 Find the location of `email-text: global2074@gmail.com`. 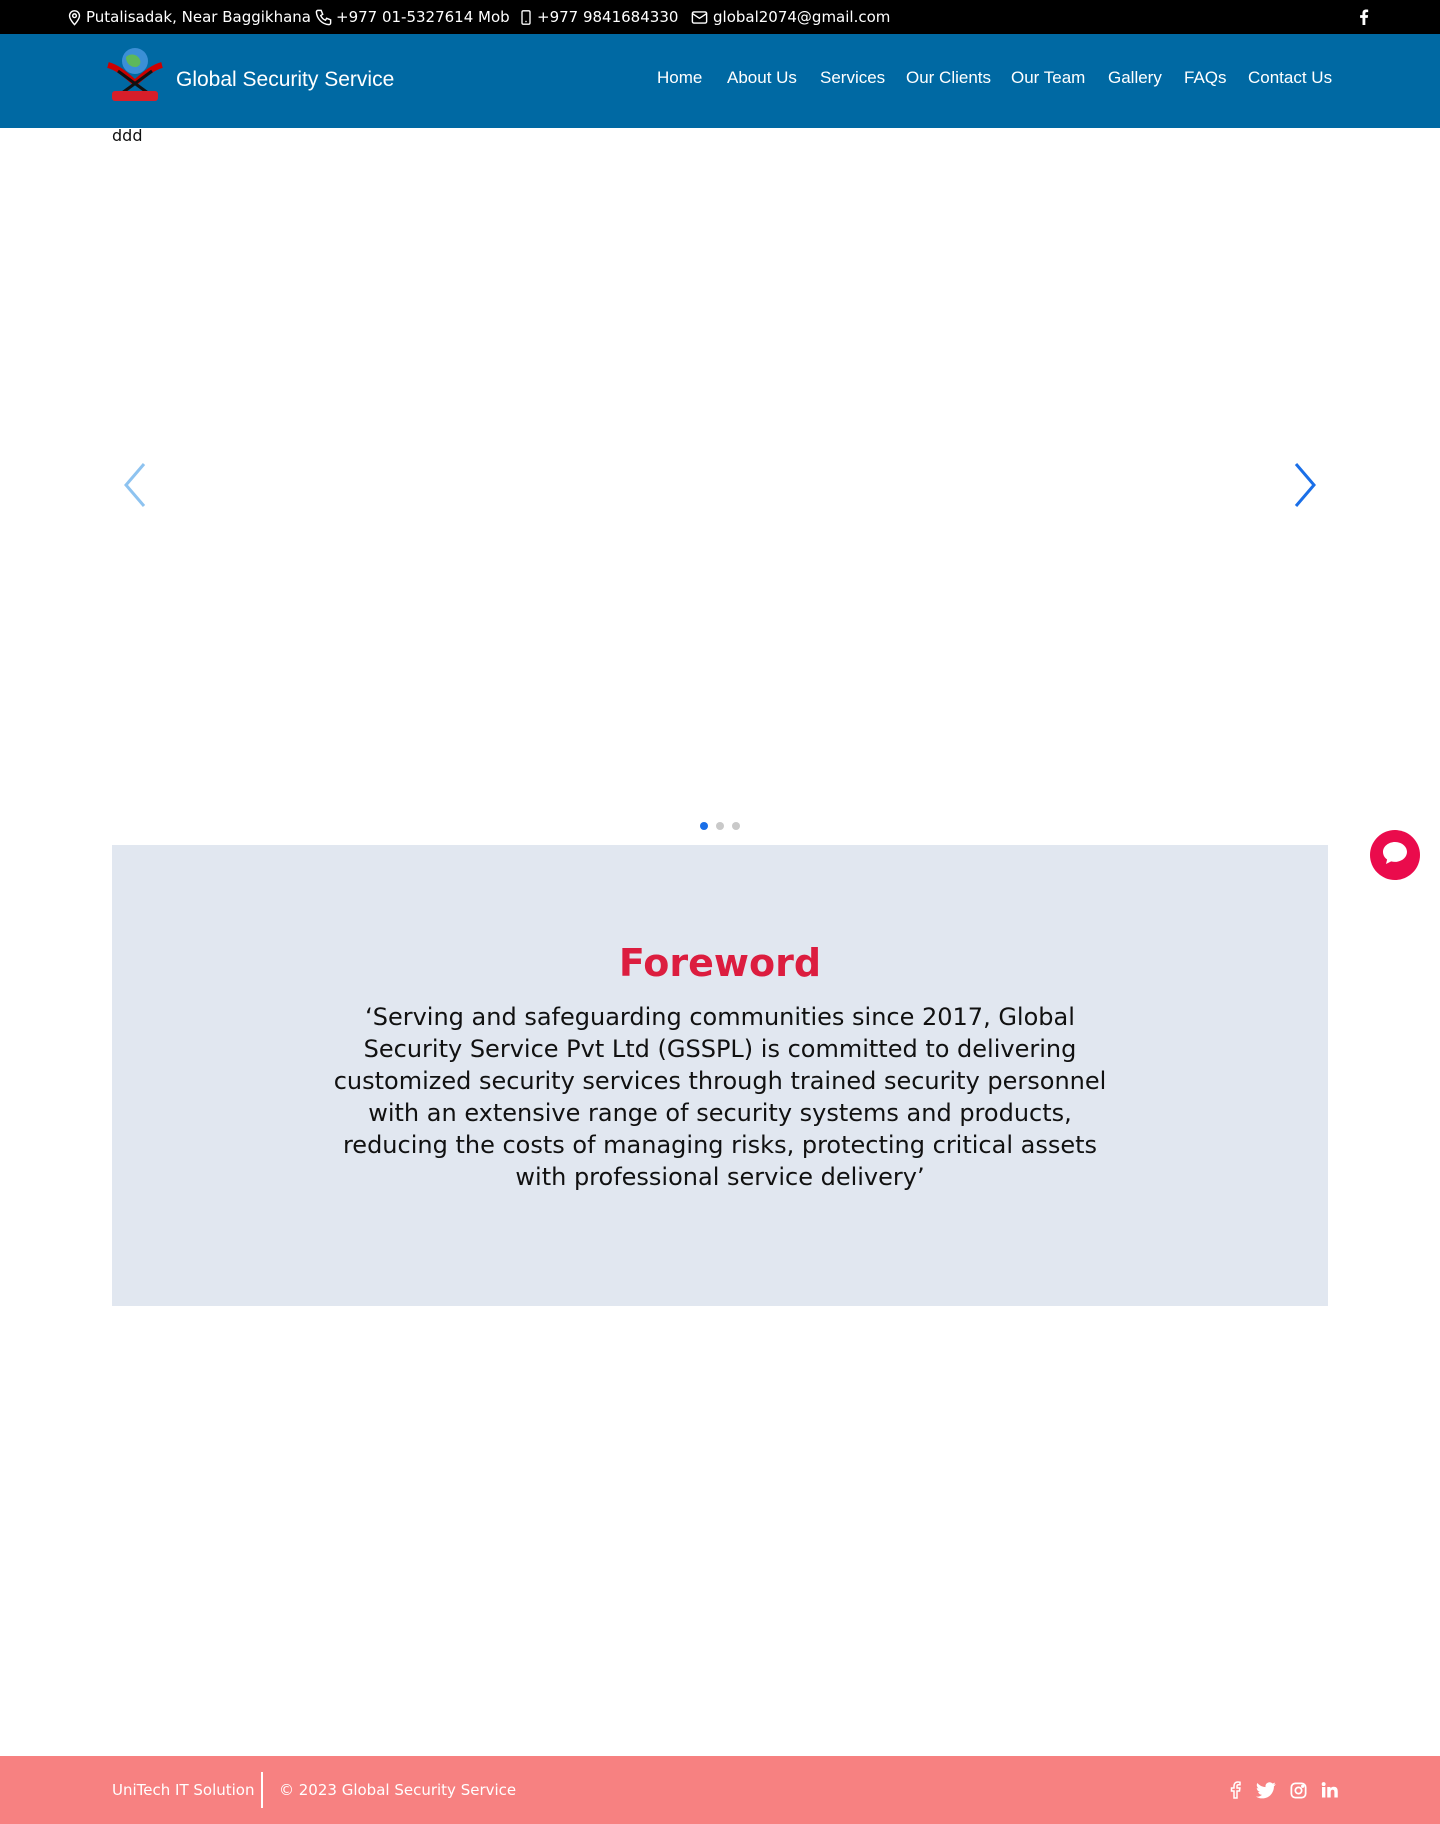

email-text: global2074@gmail.com is located at coordinates (801, 17).